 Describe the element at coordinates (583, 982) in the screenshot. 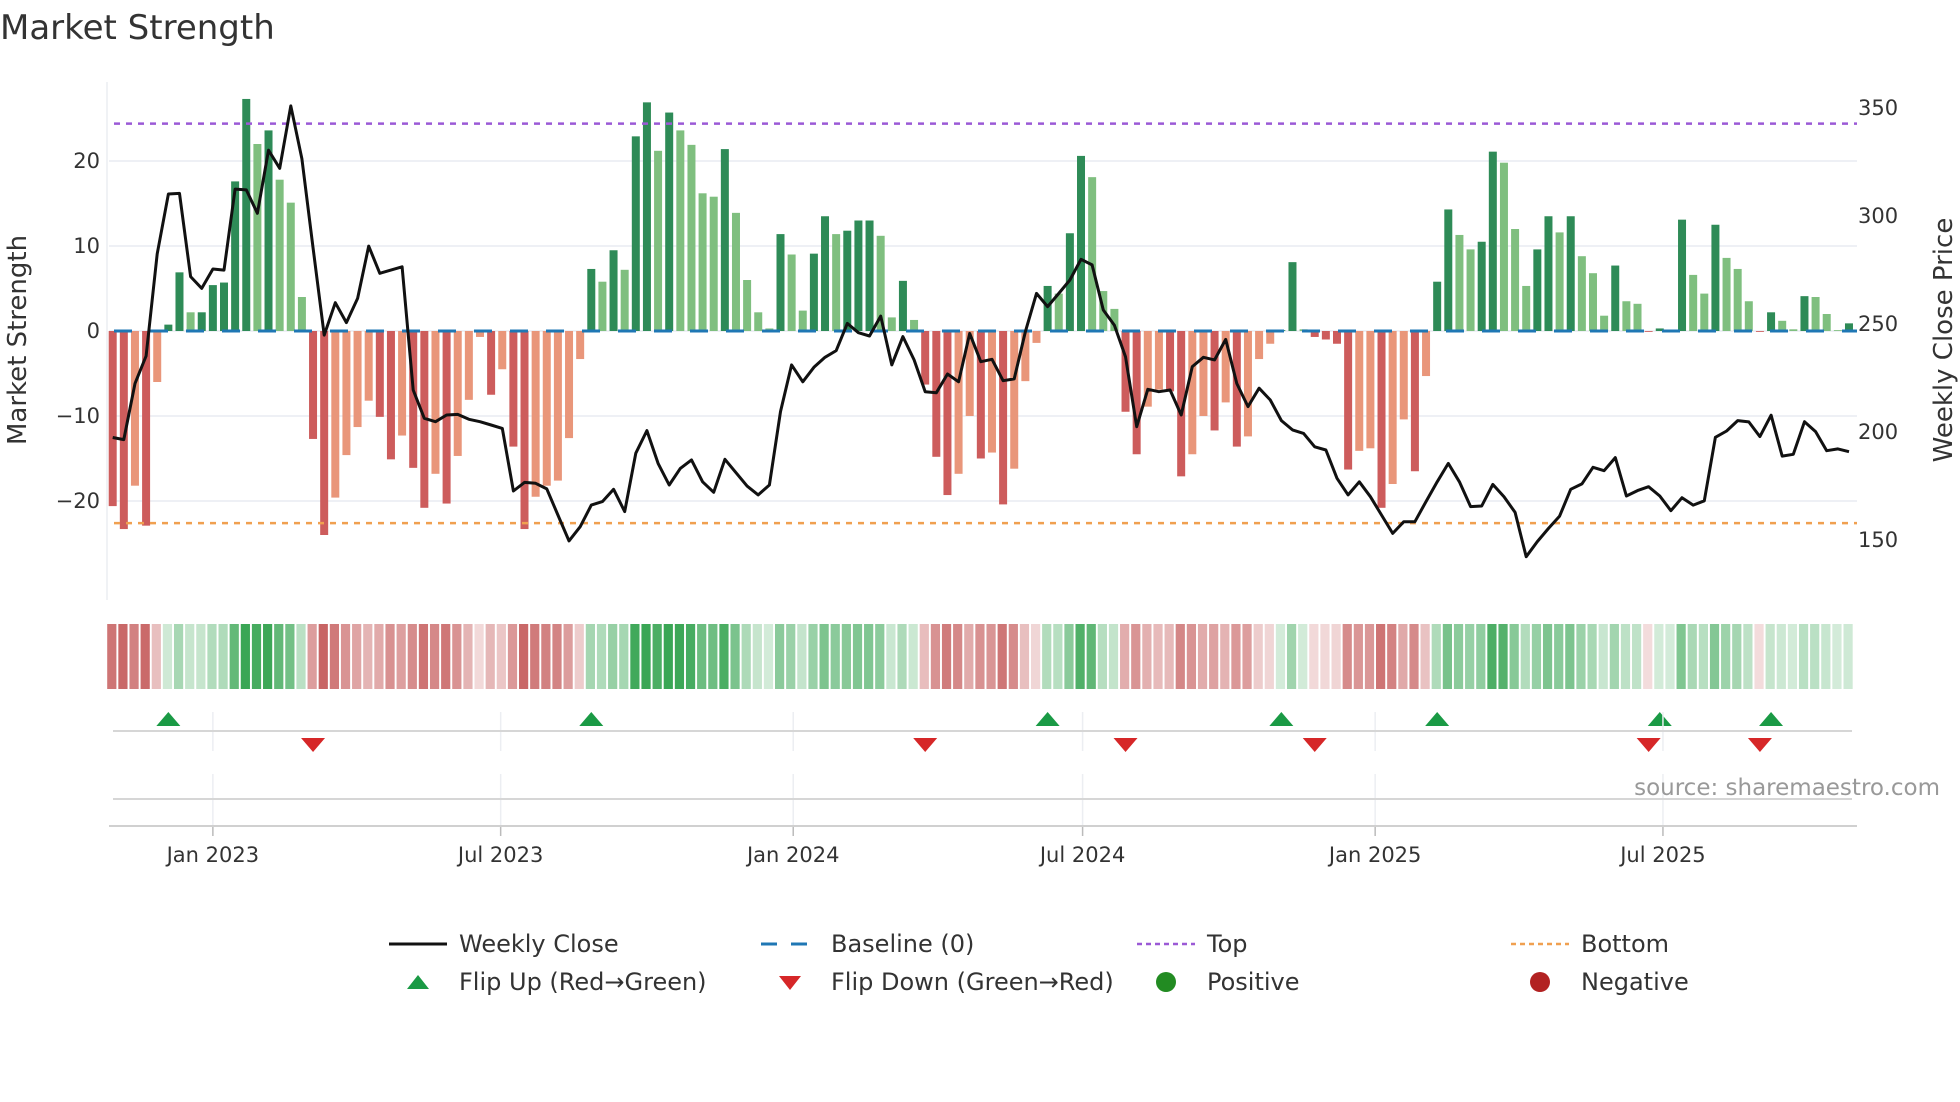

I see `legend-label: Flip Up (Red→Green)` at that location.